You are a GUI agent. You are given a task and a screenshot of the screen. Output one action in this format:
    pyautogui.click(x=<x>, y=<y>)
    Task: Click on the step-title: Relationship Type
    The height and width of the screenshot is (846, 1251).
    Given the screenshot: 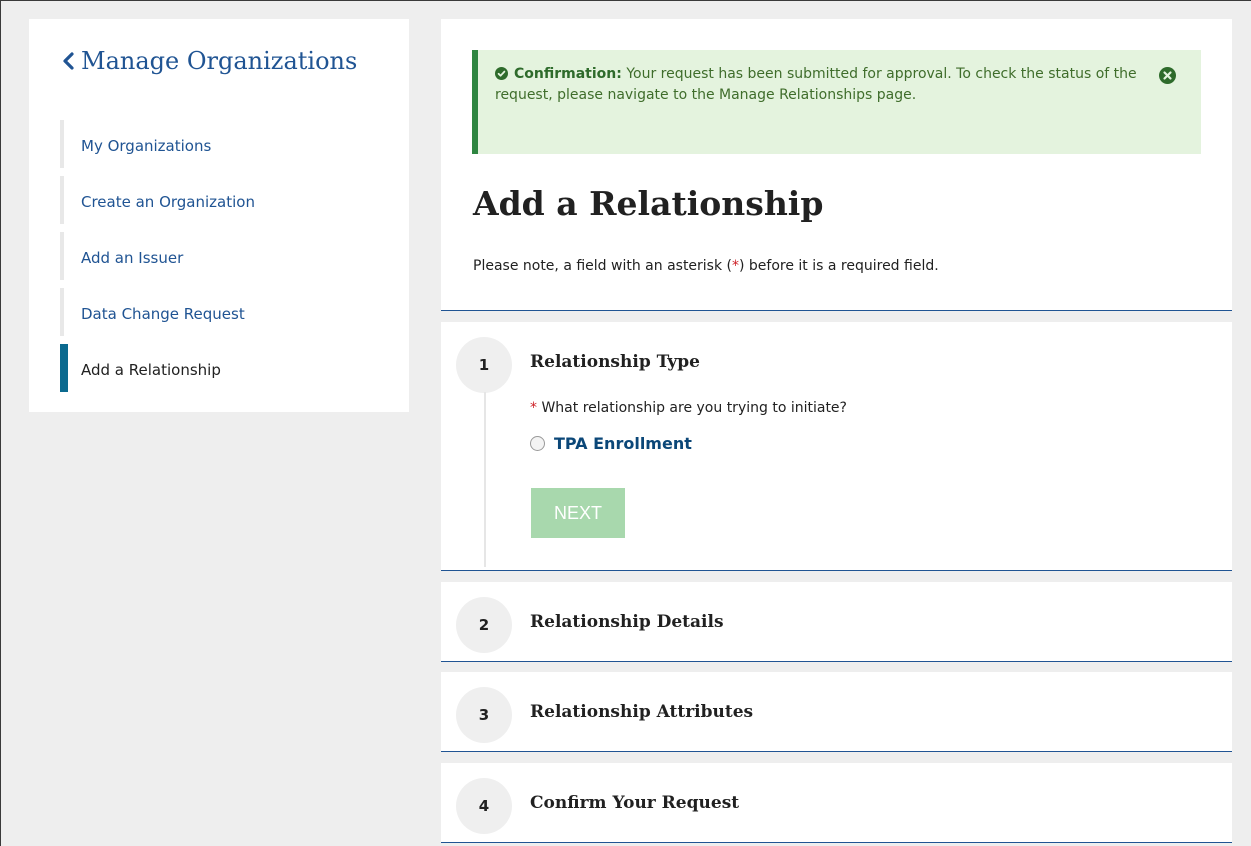 What is the action you would take?
    pyautogui.click(x=615, y=362)
    